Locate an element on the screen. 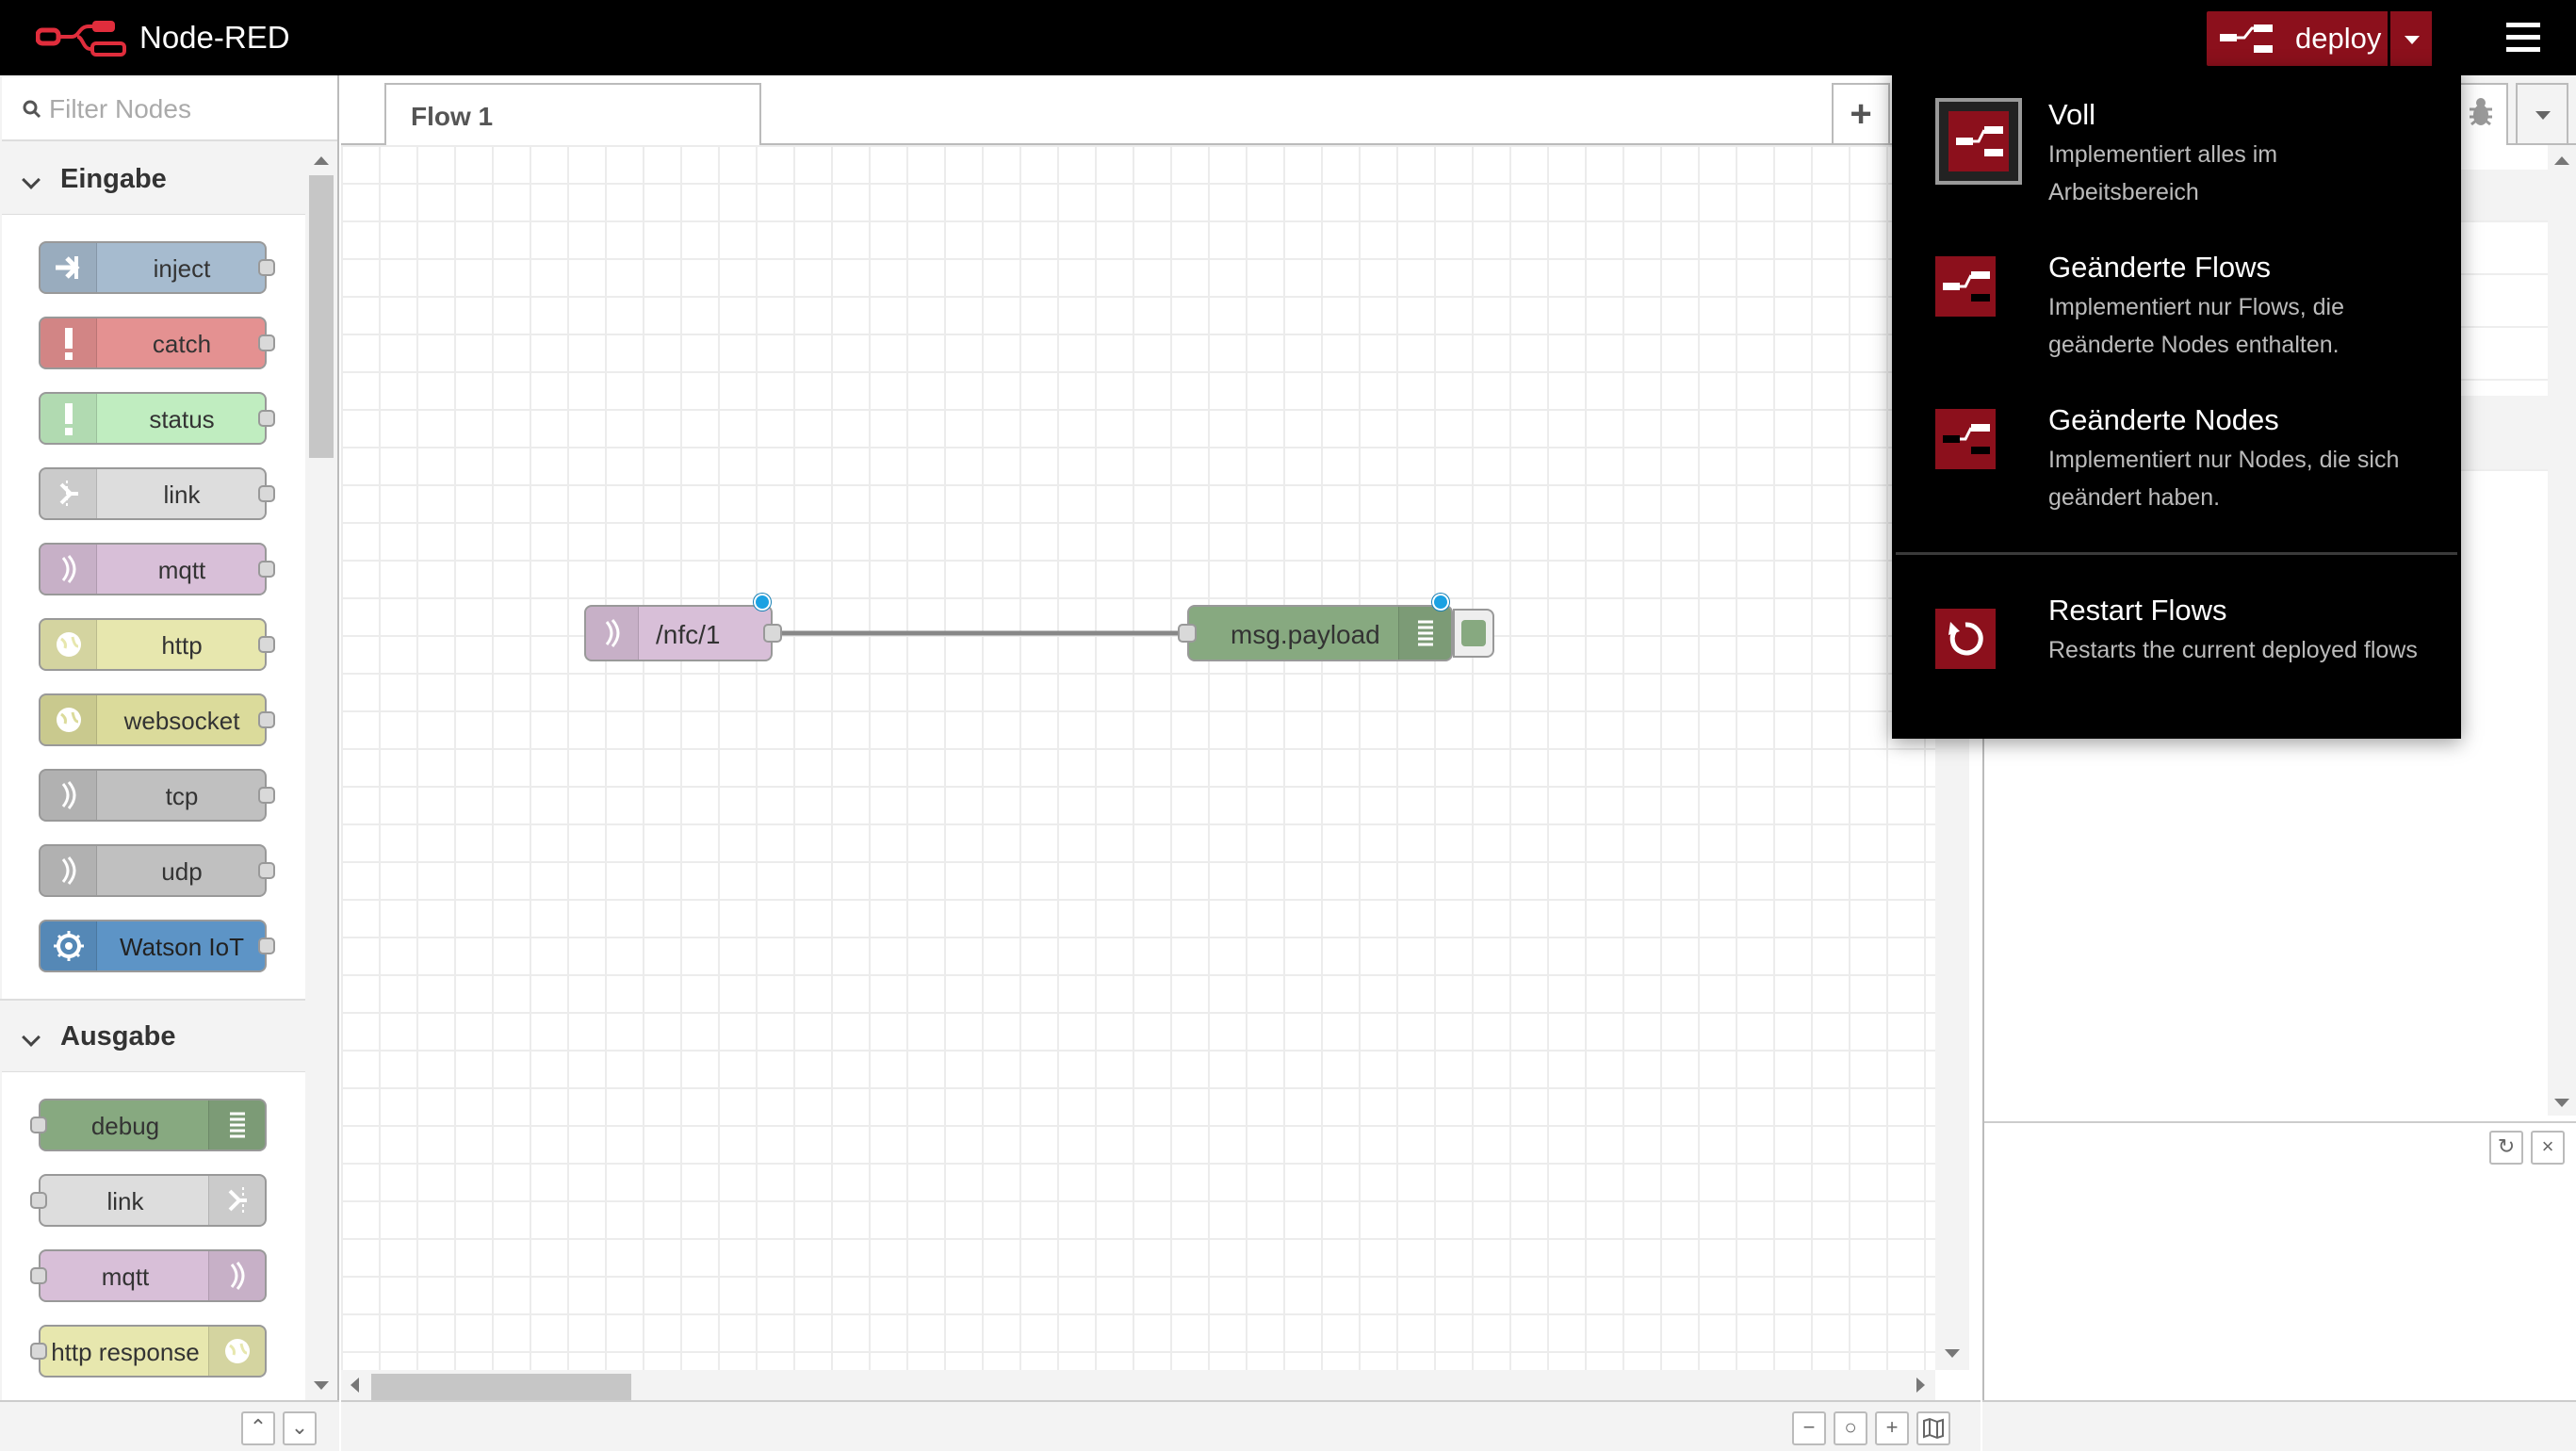 Image resolution: width=2576 pixels, height=1451 pixels. caret-down-icon is located at coordinates (2543, 115).